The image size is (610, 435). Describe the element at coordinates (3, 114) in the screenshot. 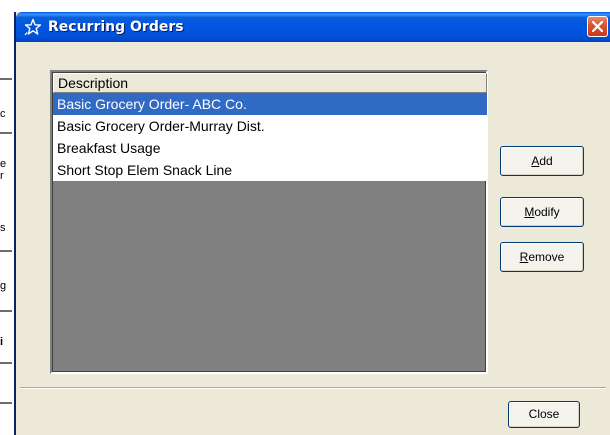

I see `bg-text-fragment: c` at that location.